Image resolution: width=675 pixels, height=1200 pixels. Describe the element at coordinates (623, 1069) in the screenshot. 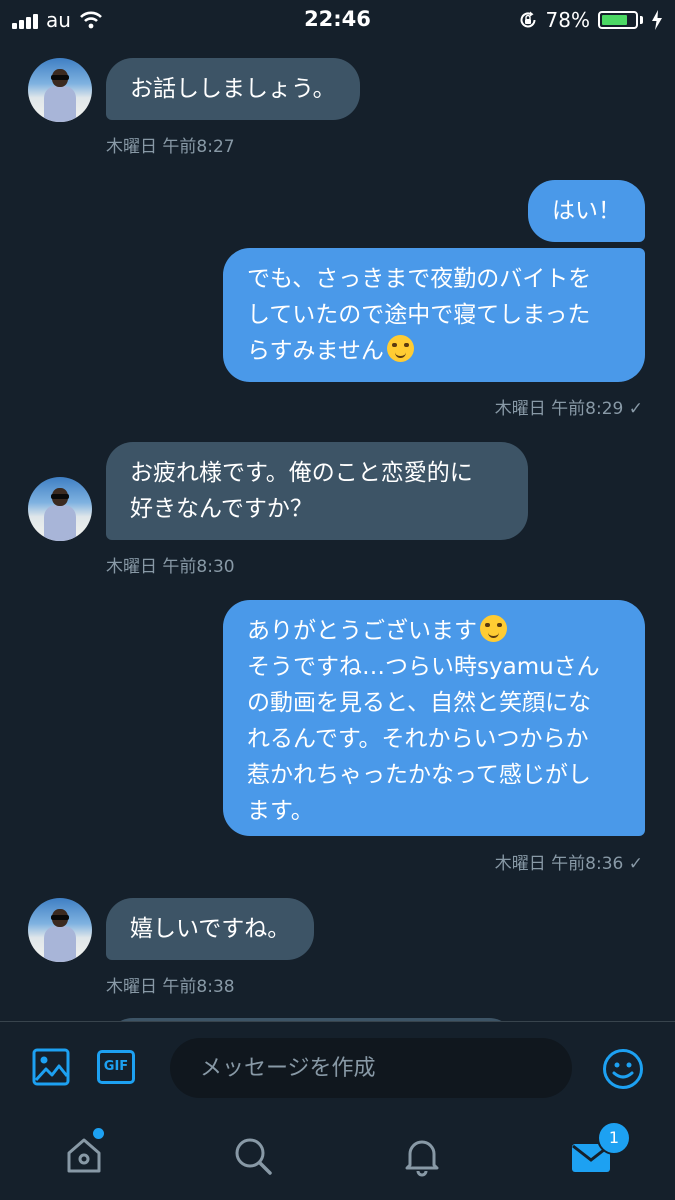

I see `emoji-icon` at that location.